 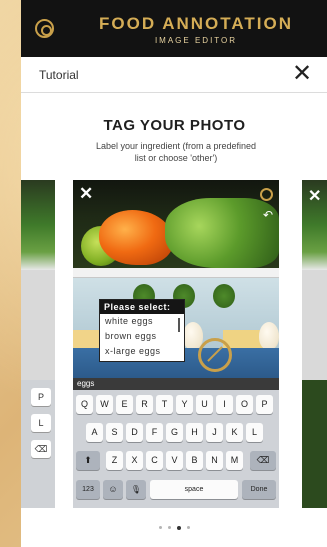 What do you see at coordinates (114, 460) in the screenshot?
I see `key-z: Z` at bounding box center [114, 460].